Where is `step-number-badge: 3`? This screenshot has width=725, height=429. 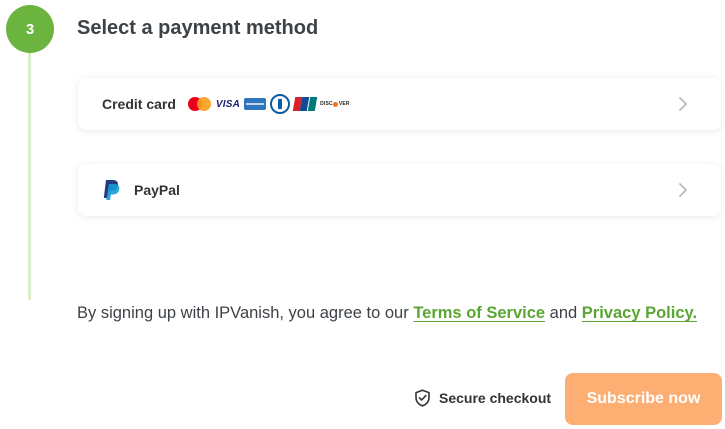 step-number-badge: 3 is located at coordinates (30, 29).